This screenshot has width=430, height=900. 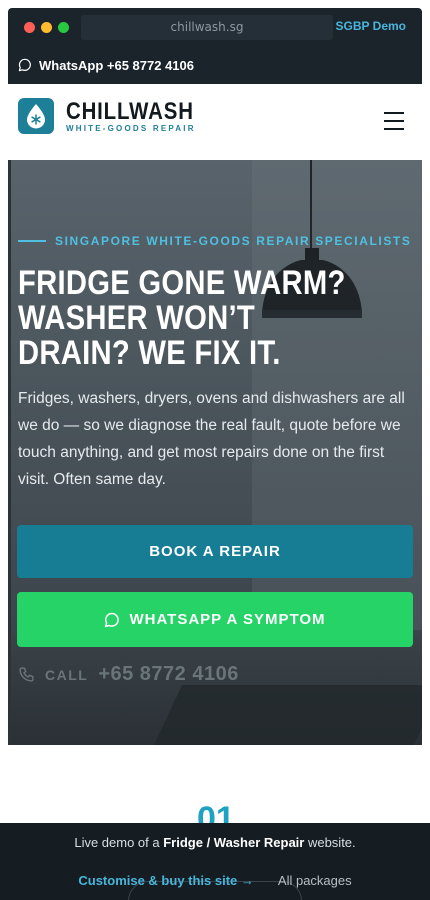 What do you see at coordinates (233, 241) in the screenshot?
I see `hero-eyebrow-text: SINGAPORE WHITE-GOODS REPAIR SPECIALISTS` at bounding box center [233, 241].